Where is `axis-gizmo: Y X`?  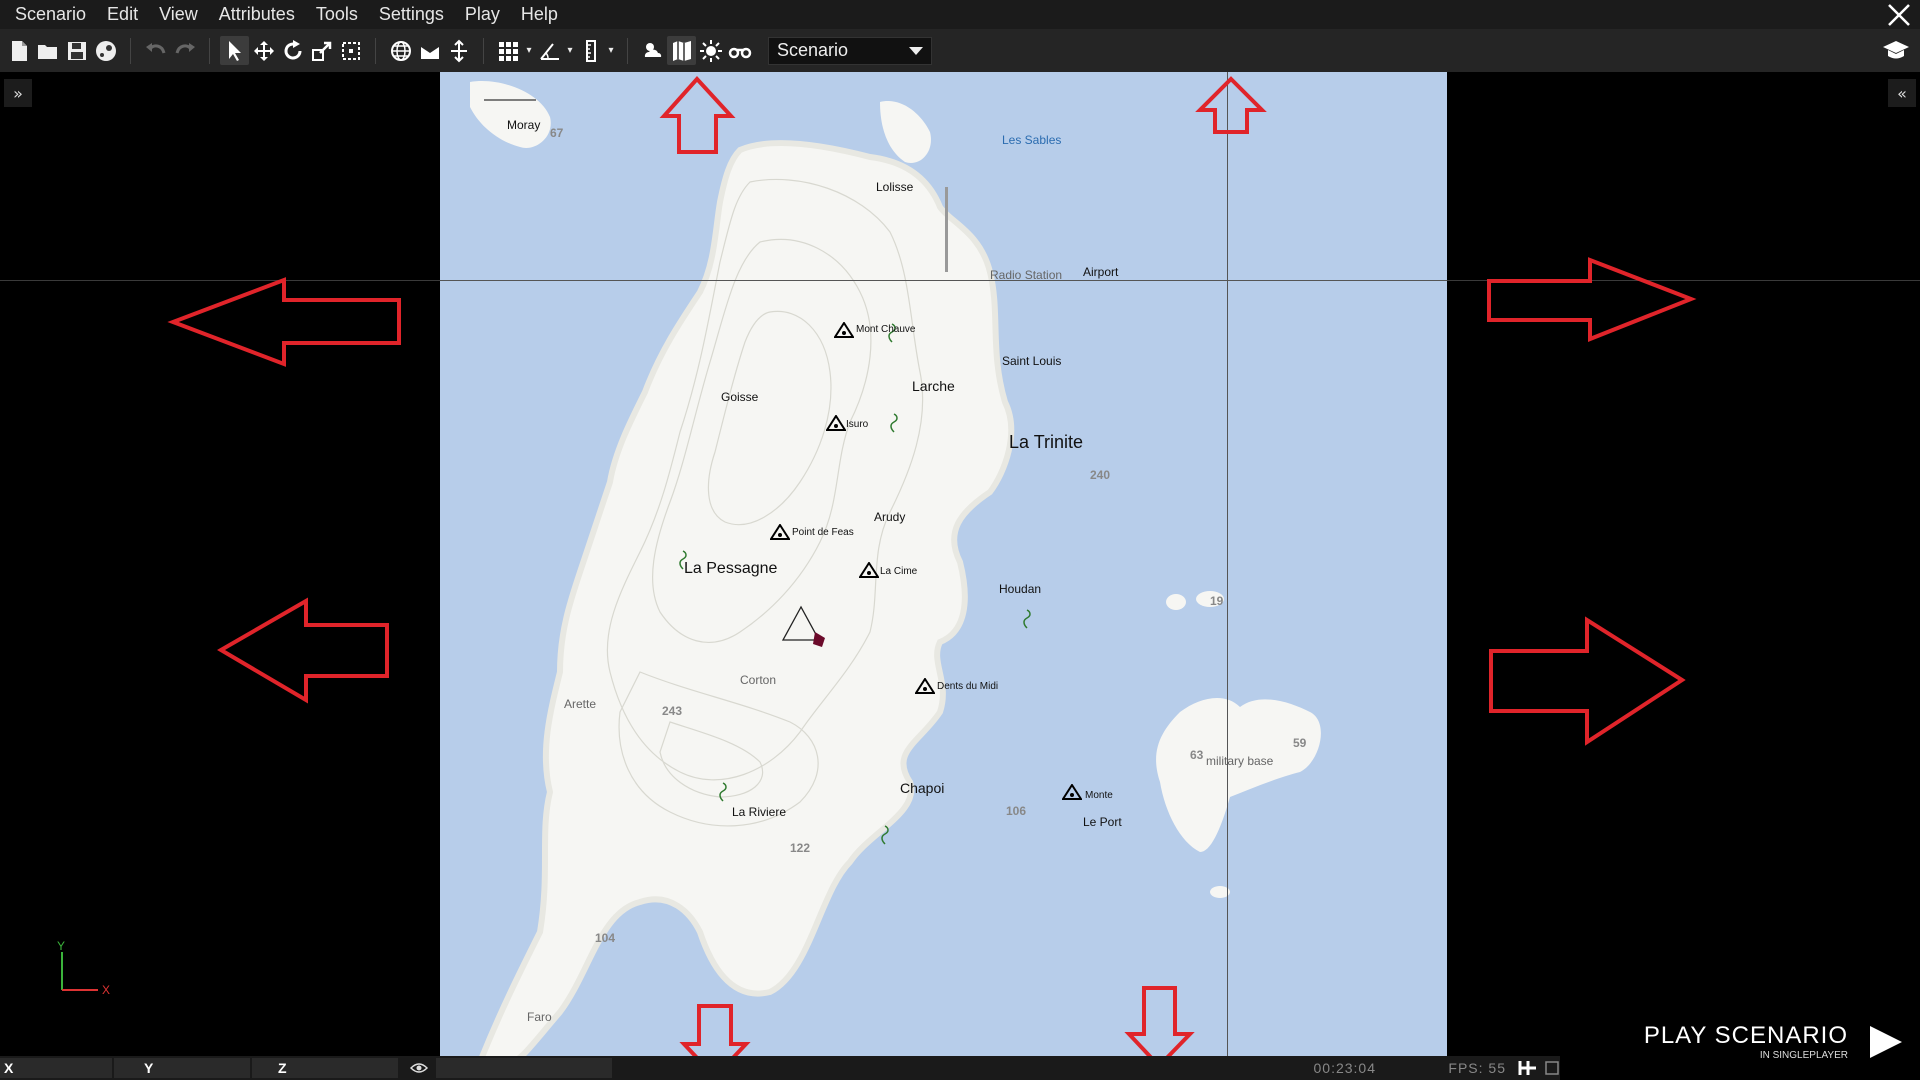
axis-gizmo: Y X is located at coordinates (83, 968).